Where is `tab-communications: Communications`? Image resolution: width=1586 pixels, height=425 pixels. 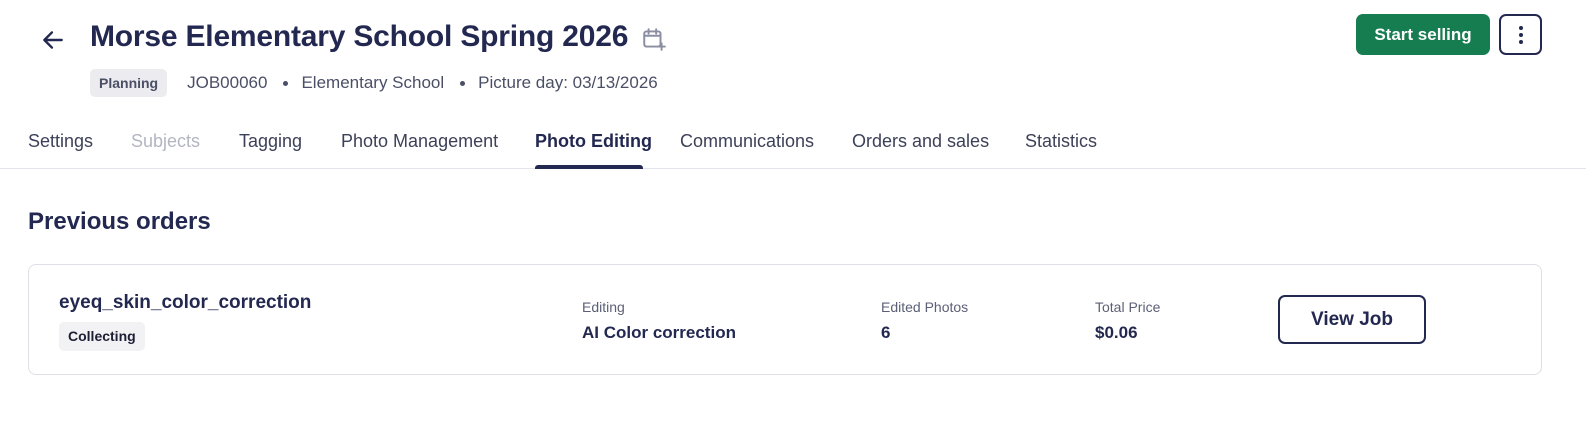
tab-communications: Communications is located at coordinates (747, 141).